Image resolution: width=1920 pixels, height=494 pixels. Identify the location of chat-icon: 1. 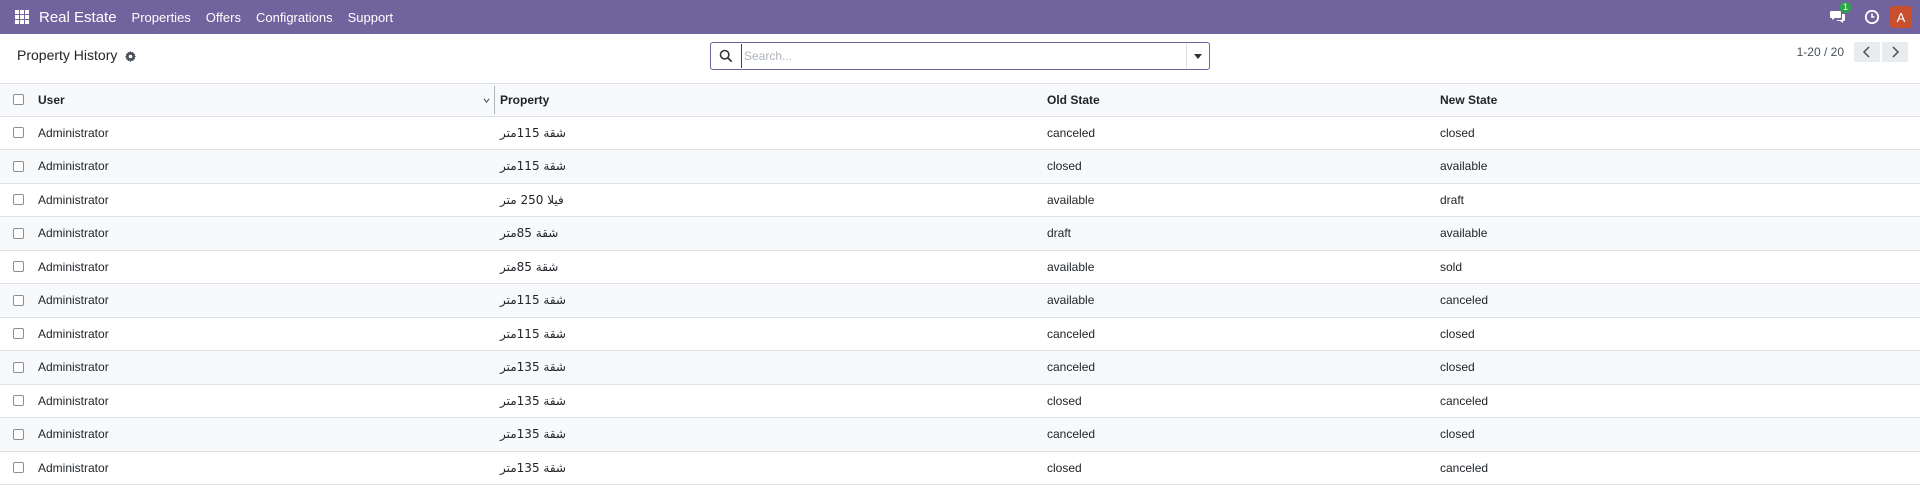
(1840, 14).